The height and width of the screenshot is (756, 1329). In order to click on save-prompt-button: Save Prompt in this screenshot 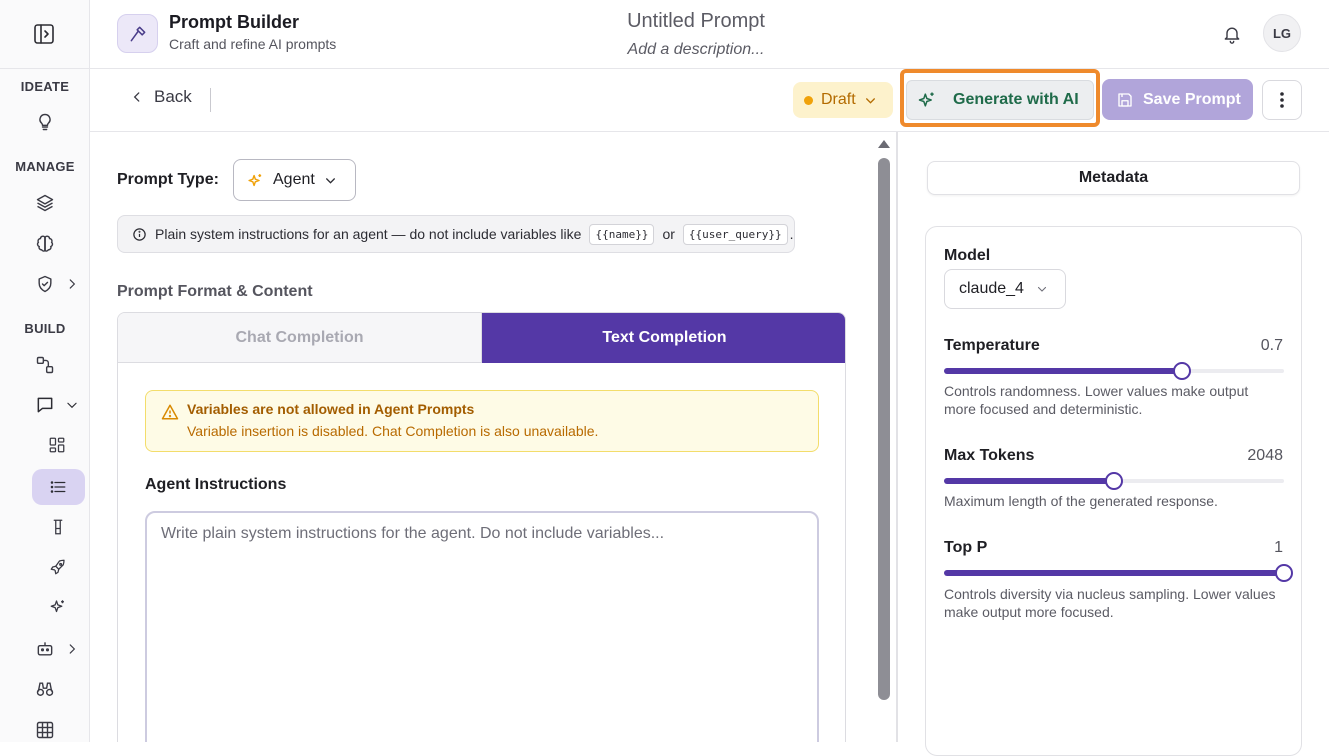, I will do `click(1177, 99)`.